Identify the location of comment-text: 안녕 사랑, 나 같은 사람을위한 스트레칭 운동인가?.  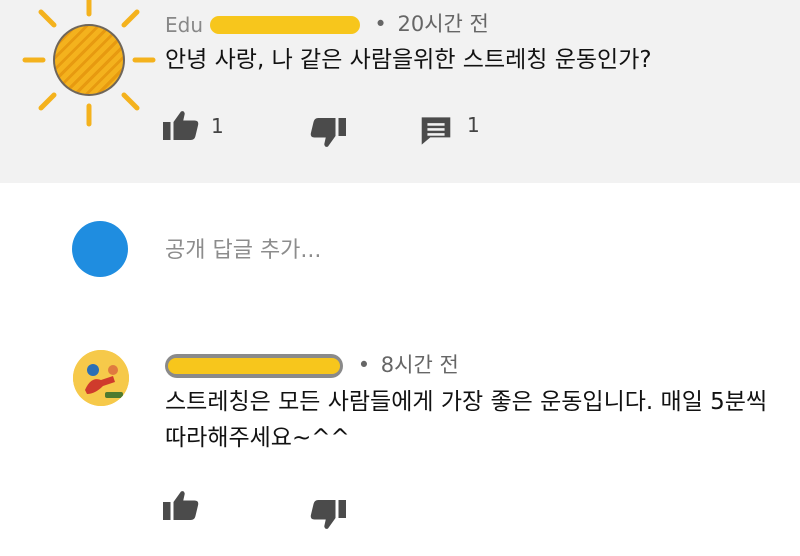
(408, 60).